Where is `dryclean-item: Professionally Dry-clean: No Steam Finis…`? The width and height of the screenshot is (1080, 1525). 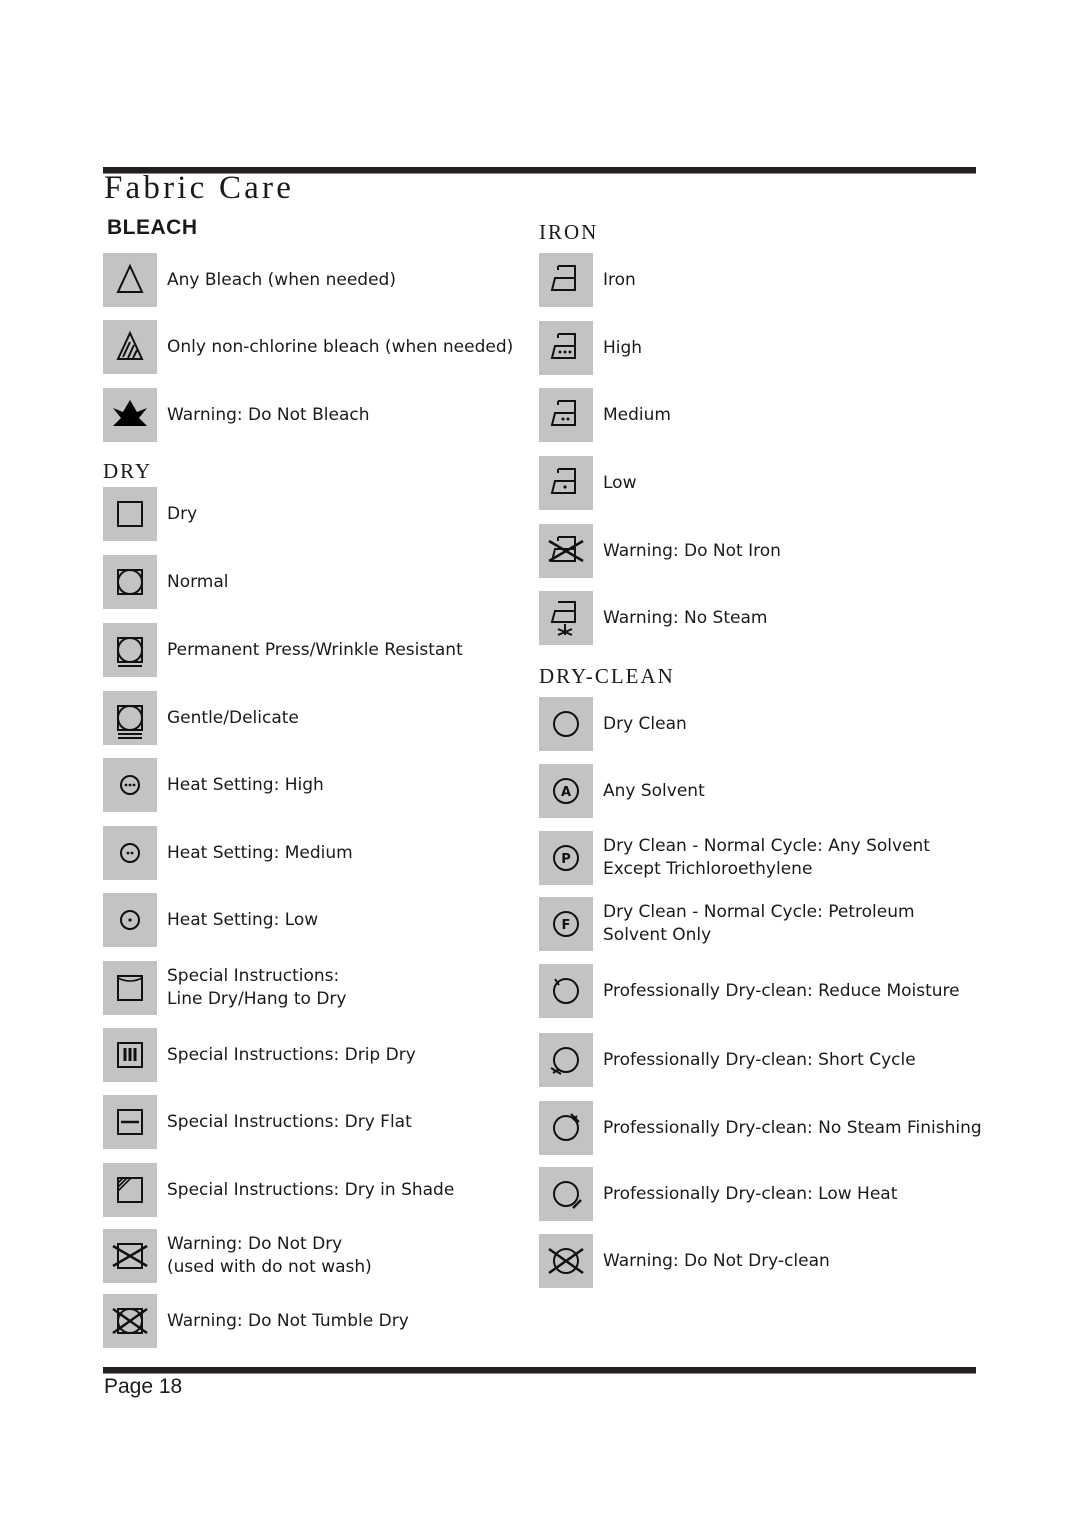 dryclean-item: Professionally Dry-clean: No Steam Finis… is located at coordinates (760, 1128).